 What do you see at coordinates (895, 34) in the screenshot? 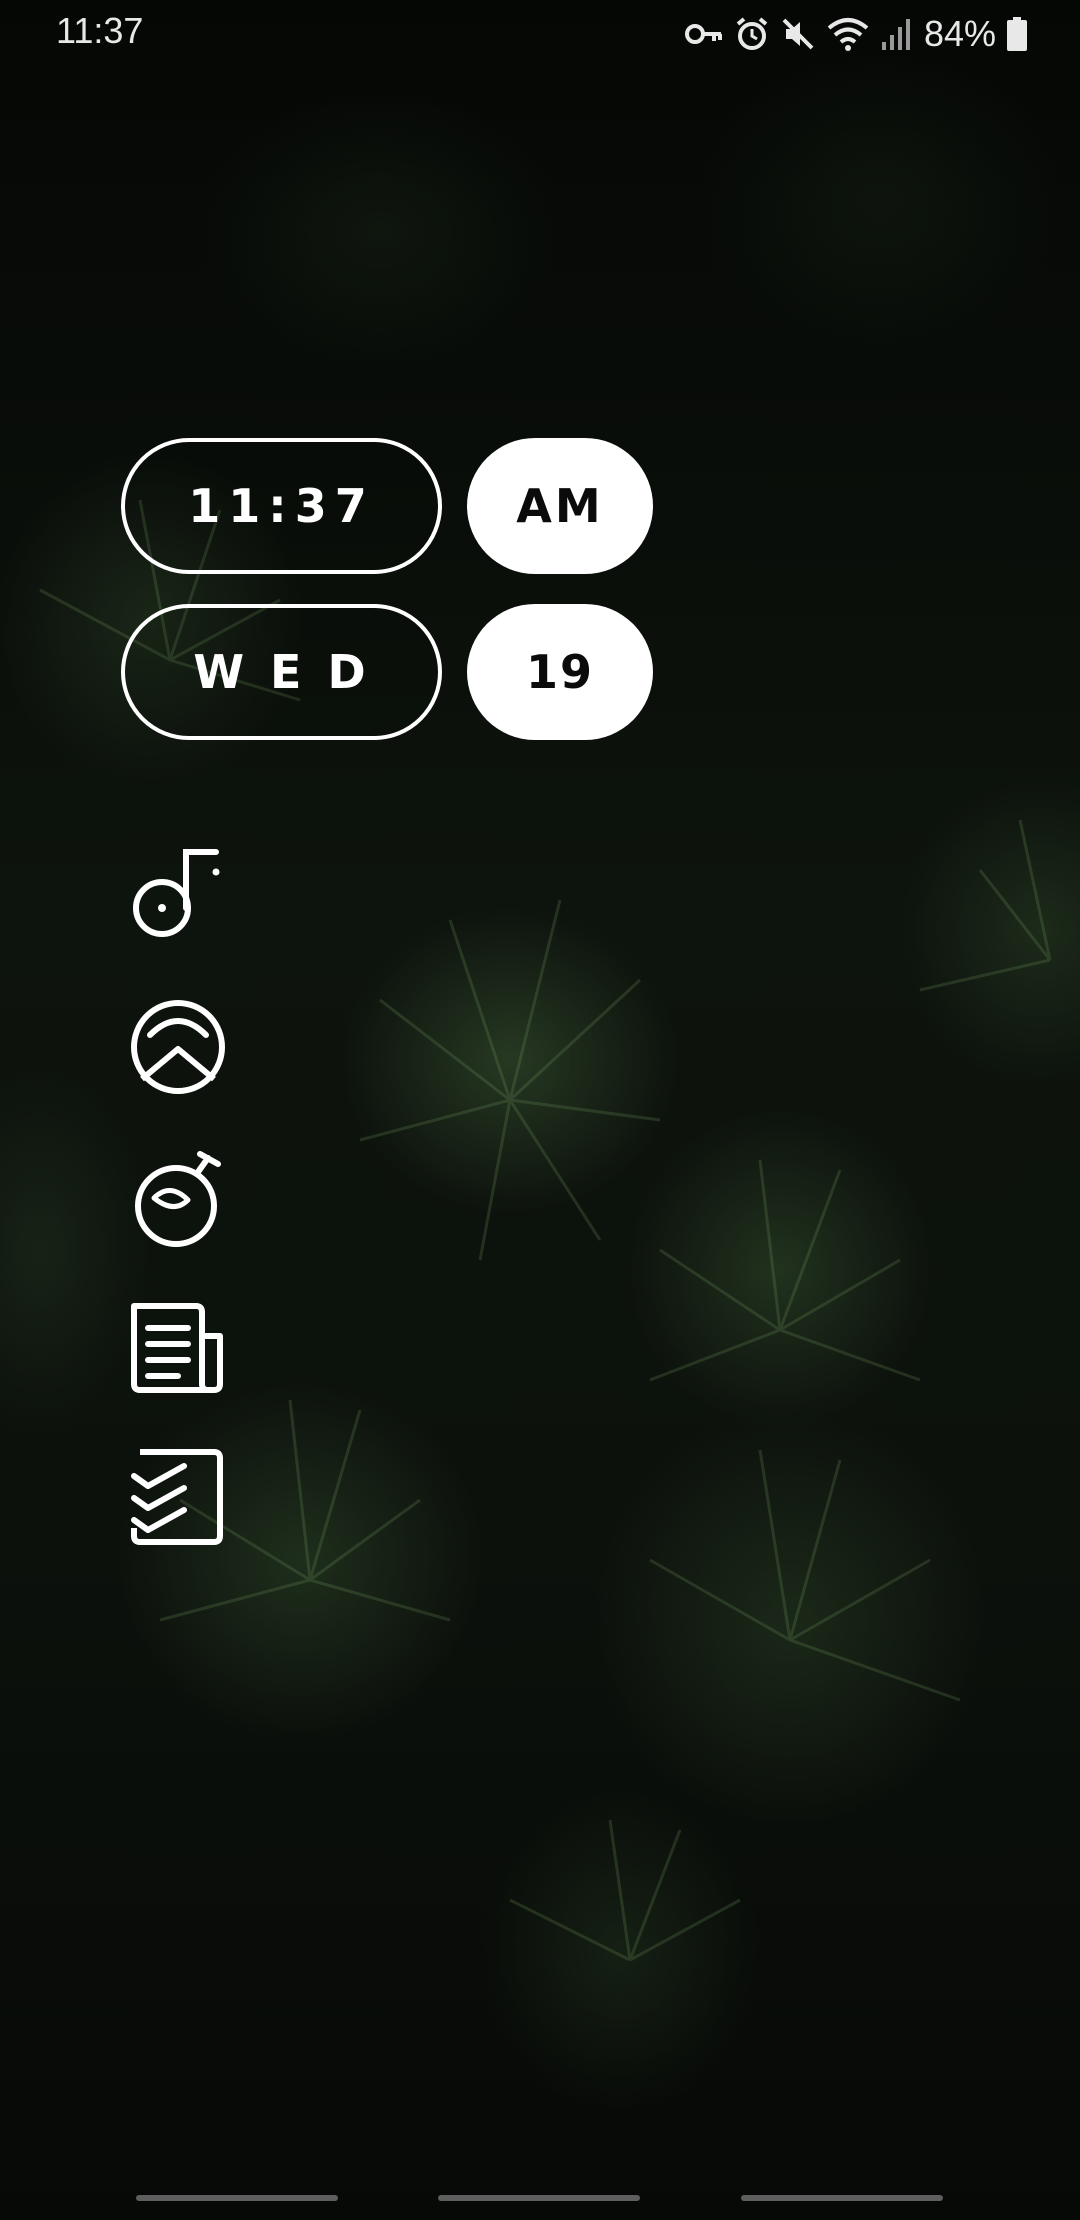
I see `signal-icon` at bounding box center [895, 34].